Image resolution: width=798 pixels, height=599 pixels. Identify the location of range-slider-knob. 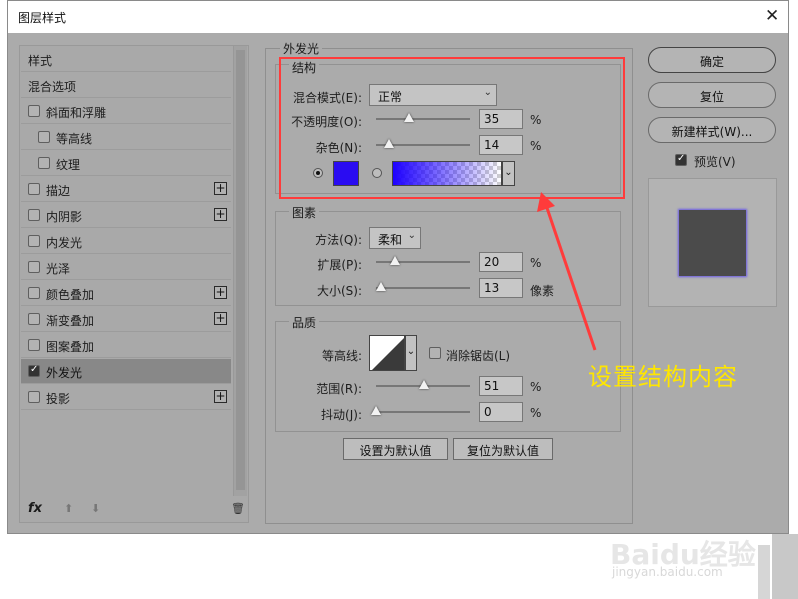
(423, 384).